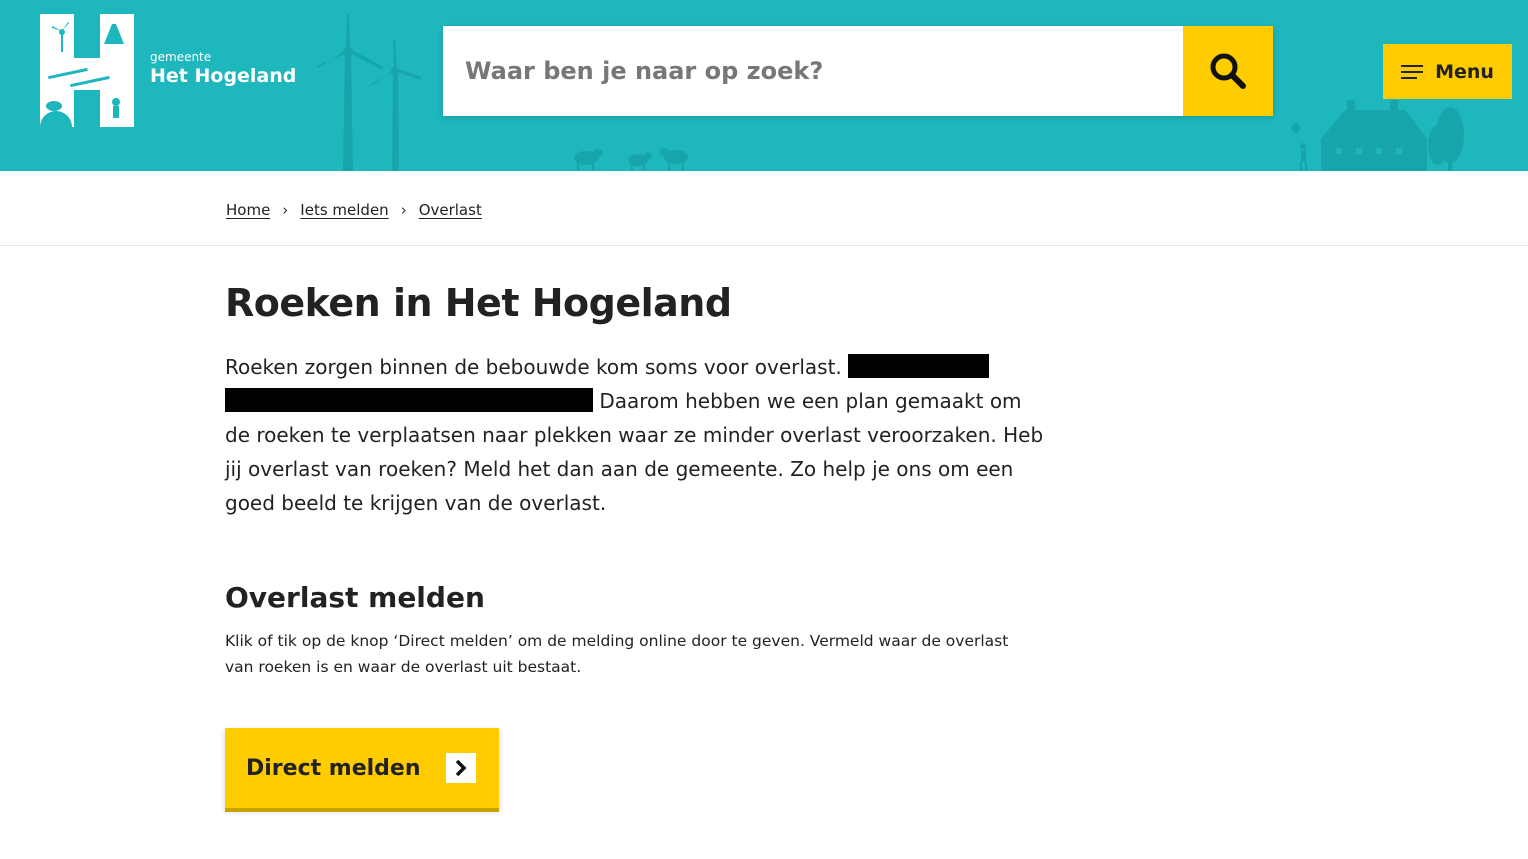 This screenshot has width=1528, height=859. What do you see at coordinates (764, 208) in the screenshot?
I see `breadcrumb-bar: Home › Iets melden › Overlast` at bounding box center [764, 208].